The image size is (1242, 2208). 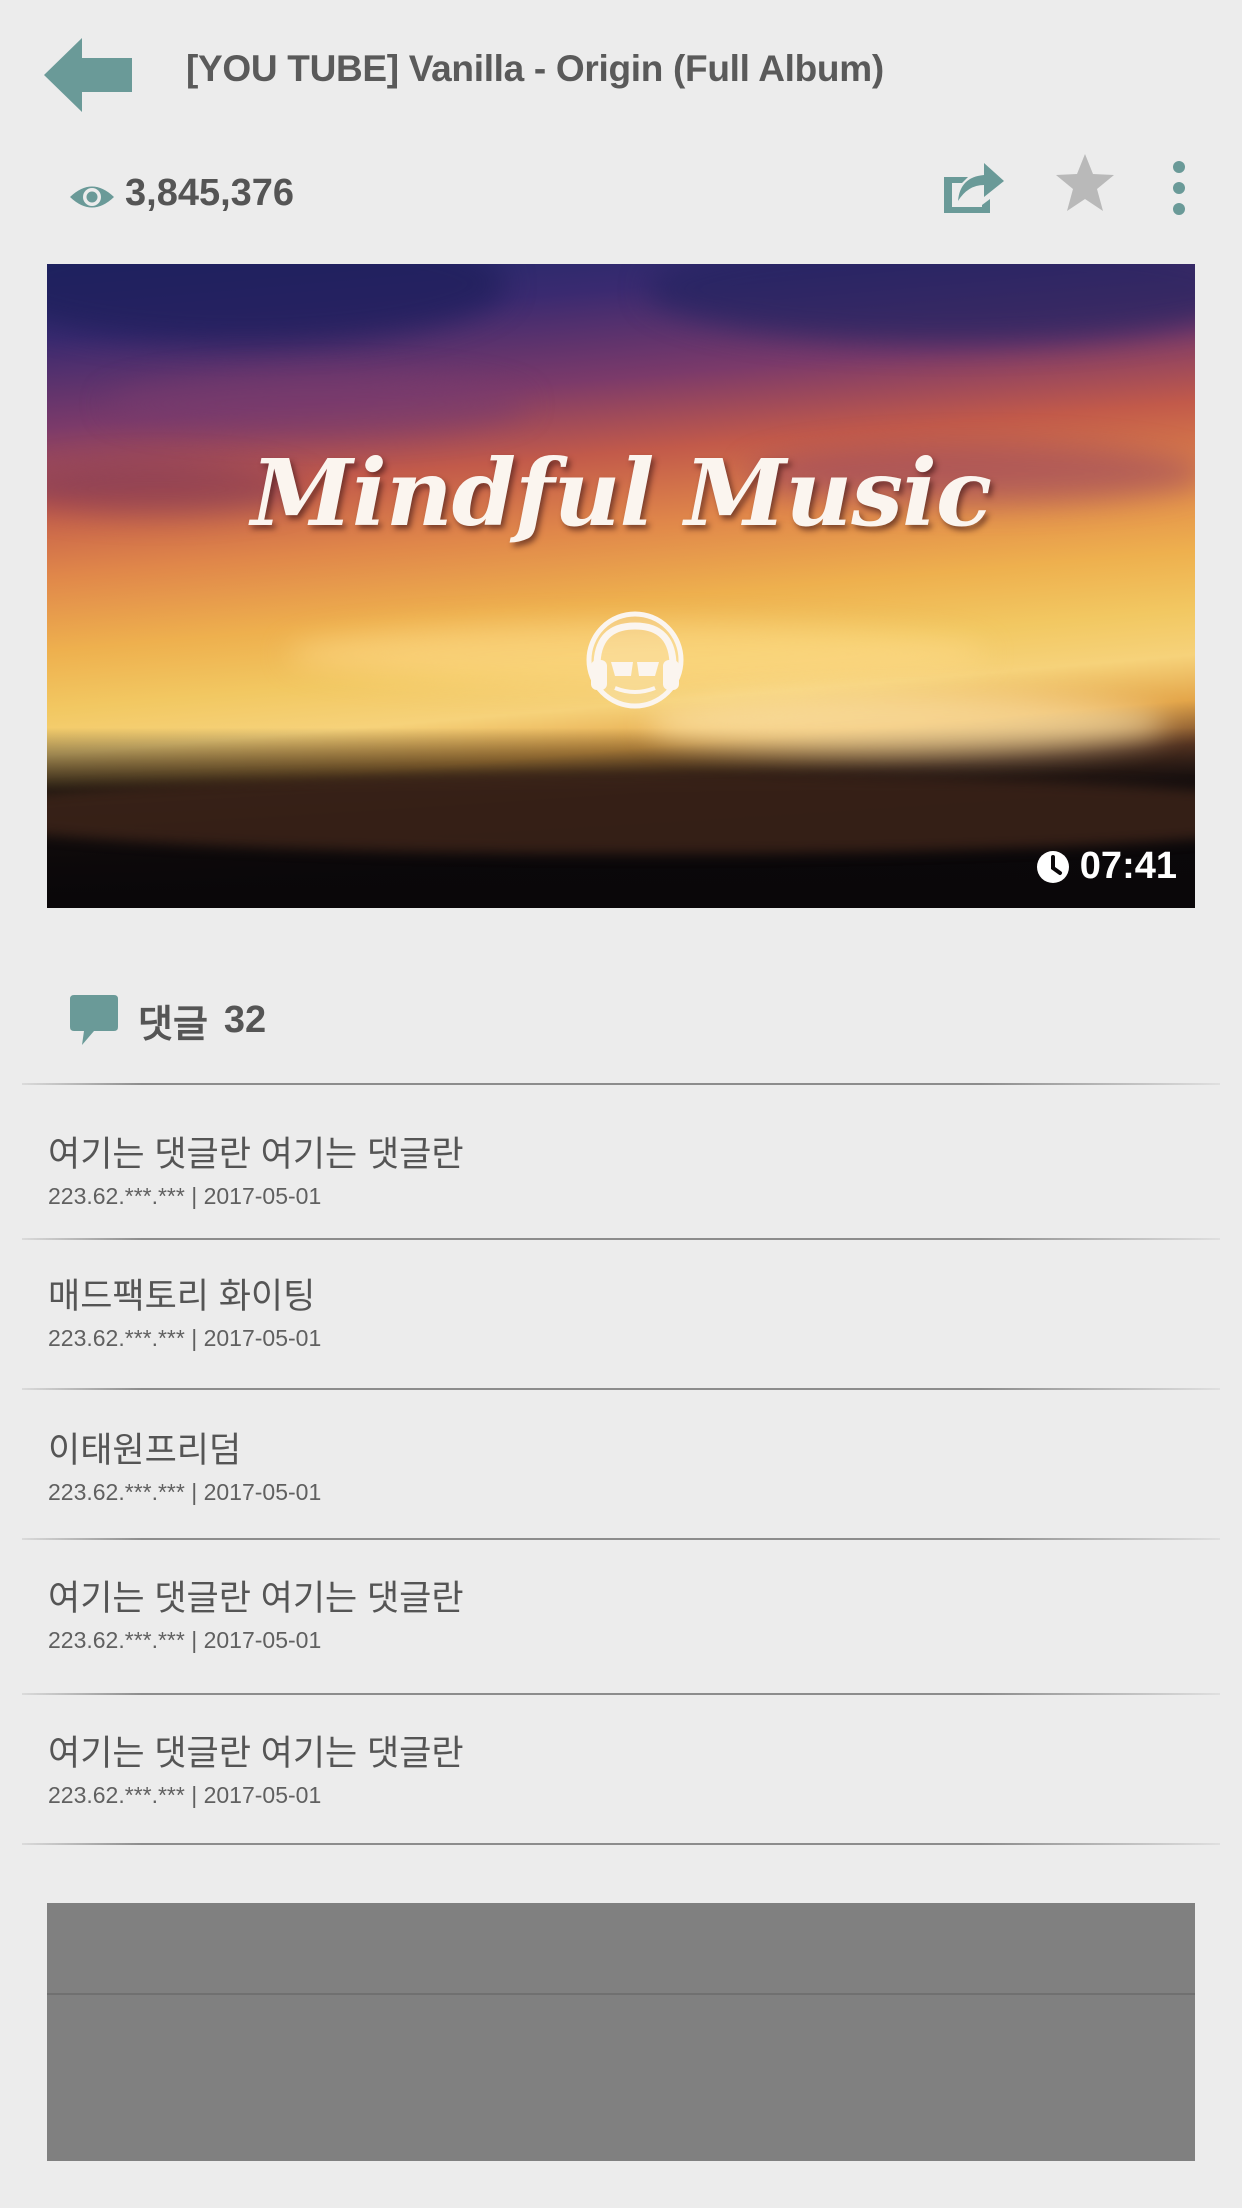 I want to click on favorite-button, so click(x=1085, y=183).